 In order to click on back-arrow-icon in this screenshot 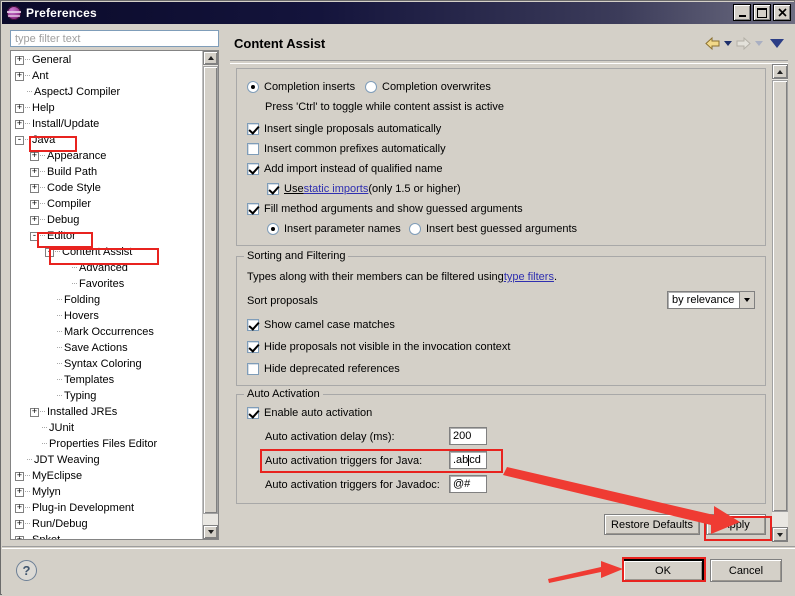, I will do `click(712, 43)`.